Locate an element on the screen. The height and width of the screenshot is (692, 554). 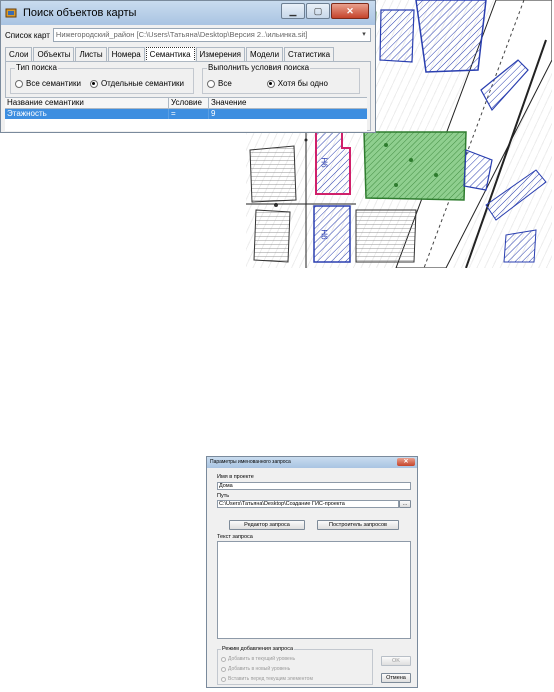
tab-sheets: Листы is located at coordinates (91, 54).